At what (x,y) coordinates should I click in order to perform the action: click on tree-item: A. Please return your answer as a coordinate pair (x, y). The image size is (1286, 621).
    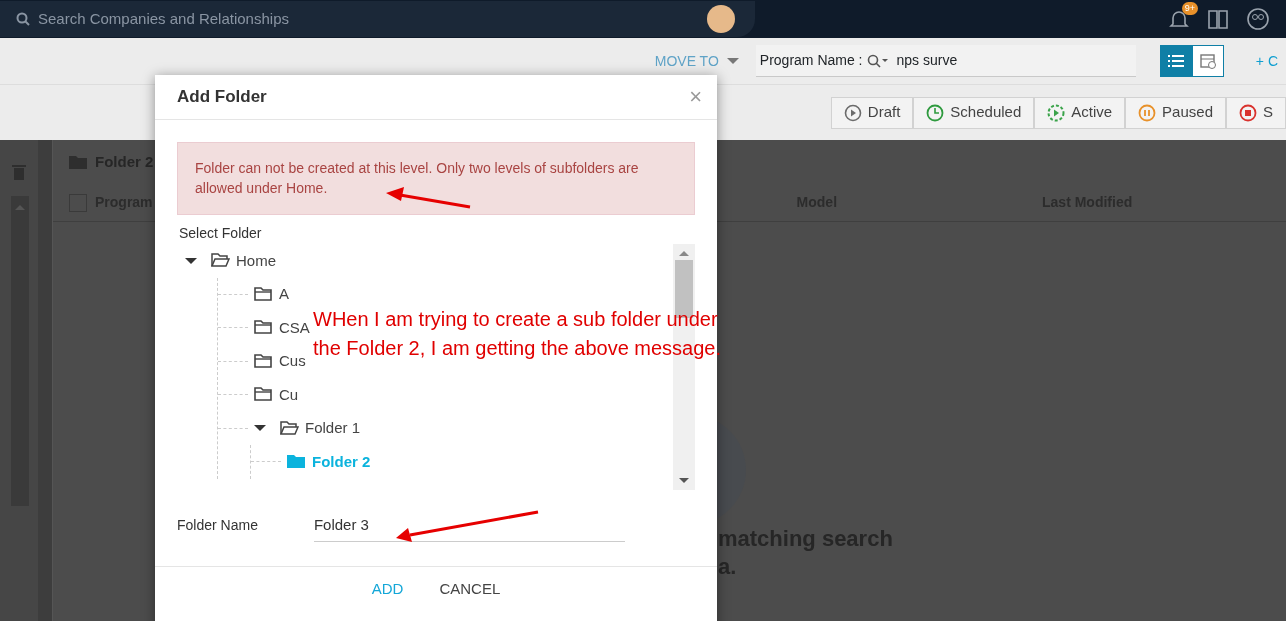
    Looking at the image, I should click on (284, 294).